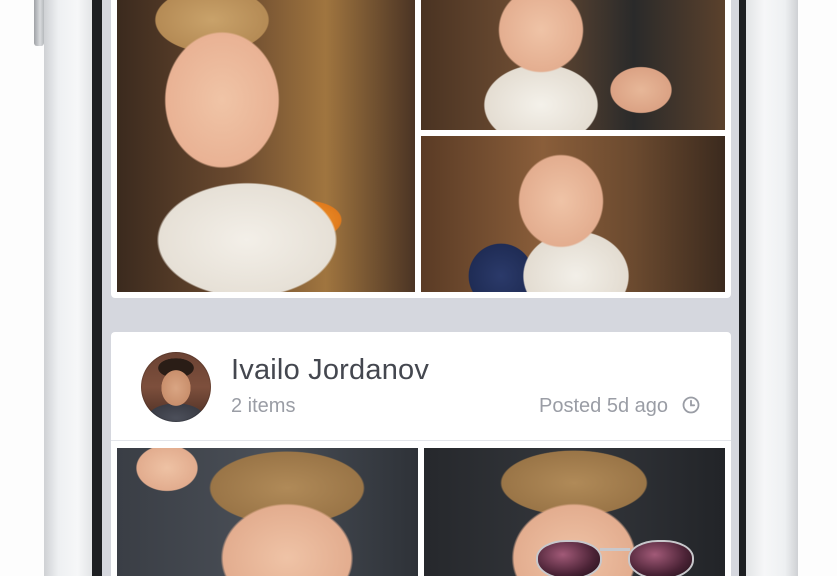  I want to click on clock-icon, so click(691, 405).